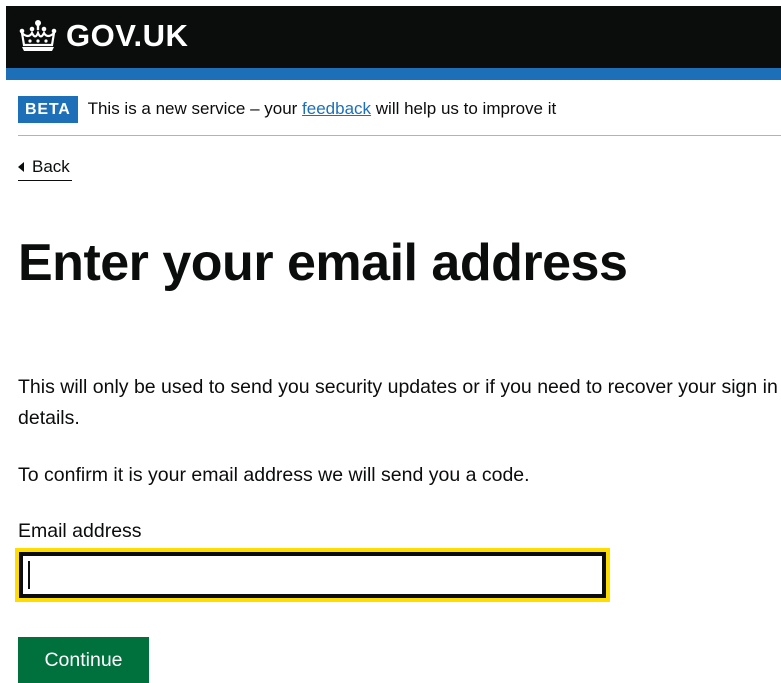 The image size is (781, 683). What do you see at coordinates (323, 263) in the screenshot?
I see `page-title: Enter your email address` at bounding box center [323, 263].